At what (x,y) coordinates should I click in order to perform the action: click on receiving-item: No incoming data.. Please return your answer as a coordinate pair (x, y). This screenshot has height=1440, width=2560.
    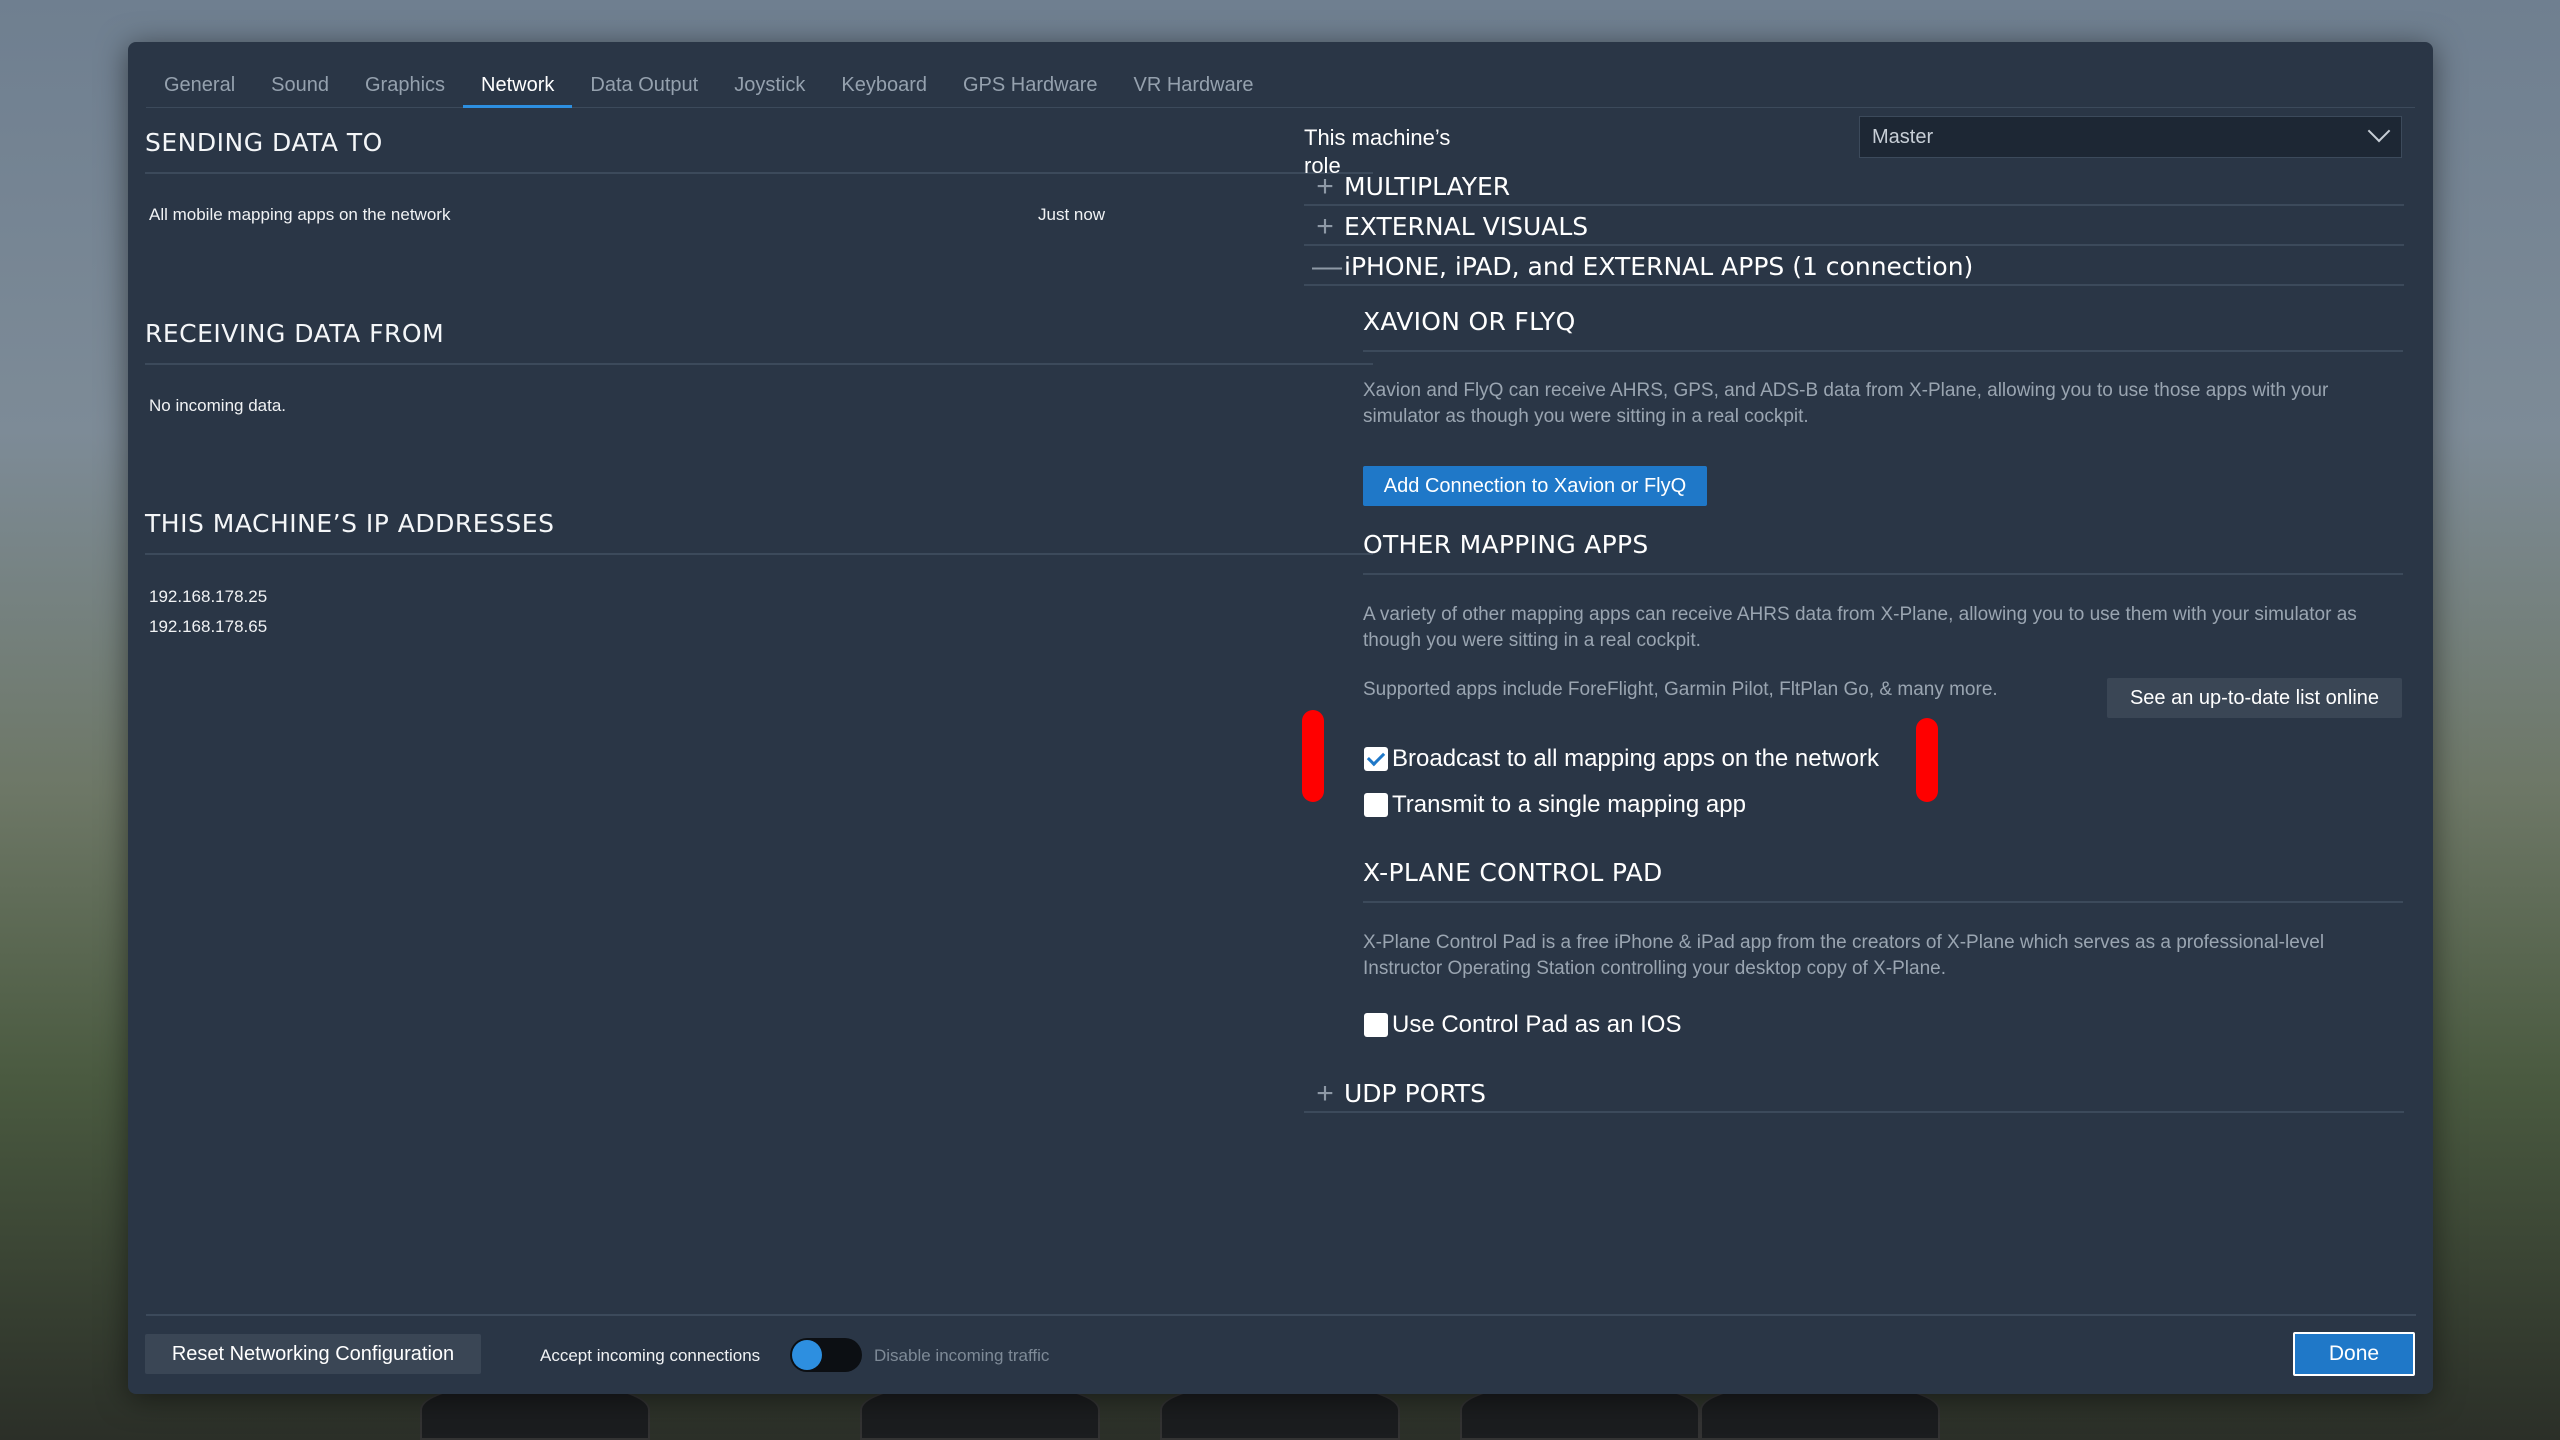
    Looking at the image, I should click on (218, 405).